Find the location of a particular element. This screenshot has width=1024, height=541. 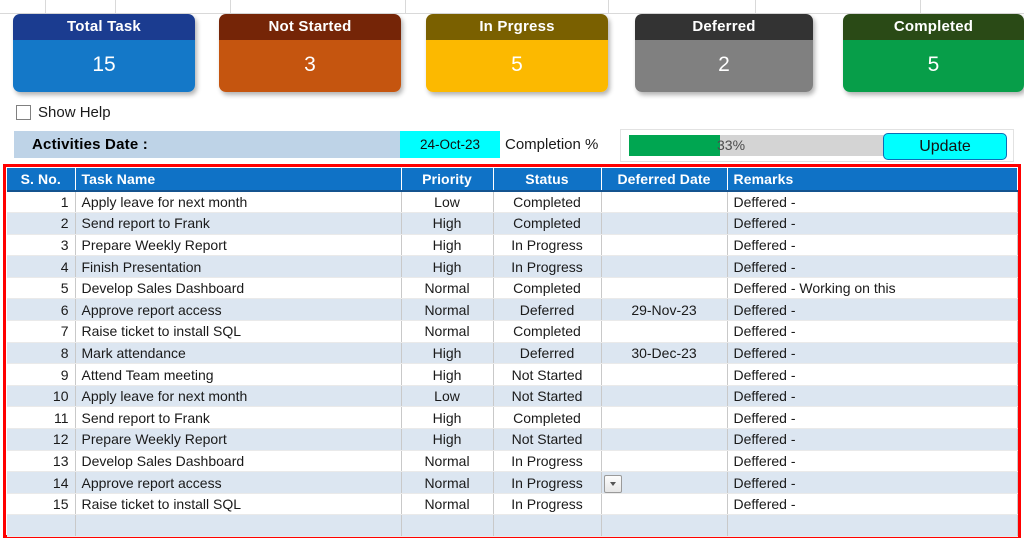

activities-date-value: 24-Oct-23 is located at coordinates (450, 144).